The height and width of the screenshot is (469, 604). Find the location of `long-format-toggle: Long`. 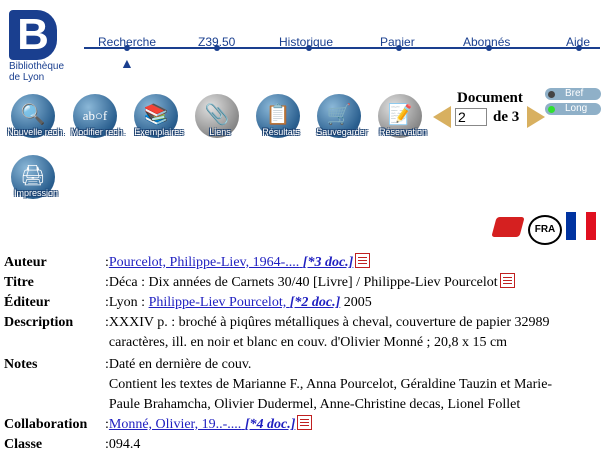

long-format-toggle: Long is located at coordinates (573, 109).